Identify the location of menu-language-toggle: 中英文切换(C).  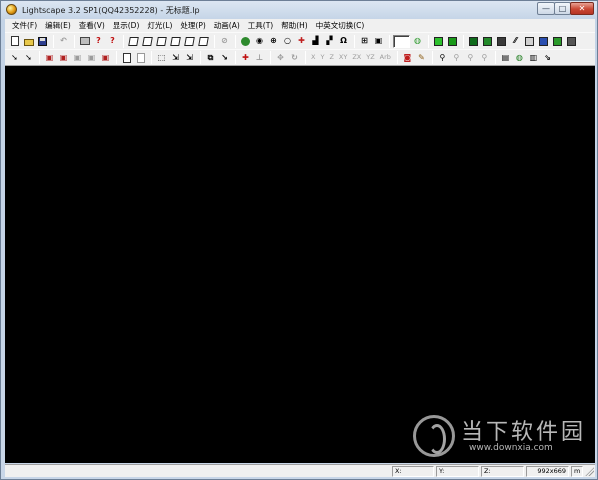
(340, 25).